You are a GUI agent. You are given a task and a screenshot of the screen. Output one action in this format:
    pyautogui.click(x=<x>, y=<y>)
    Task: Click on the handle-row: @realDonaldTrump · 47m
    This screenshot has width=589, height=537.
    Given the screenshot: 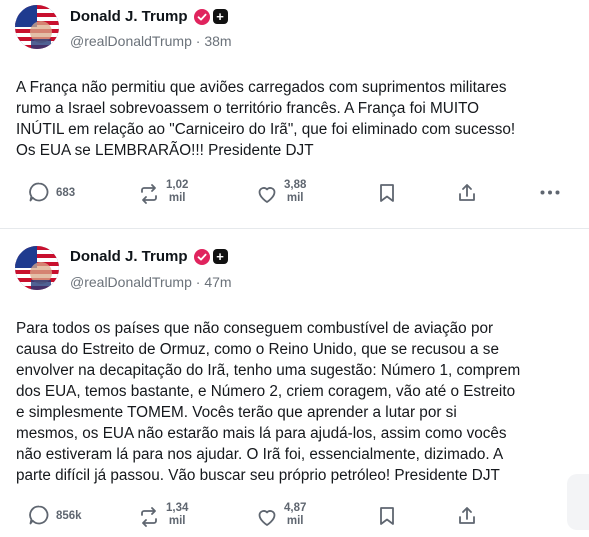 What is the action you would take?
    pyautogui.click(x=151, y=282)
    